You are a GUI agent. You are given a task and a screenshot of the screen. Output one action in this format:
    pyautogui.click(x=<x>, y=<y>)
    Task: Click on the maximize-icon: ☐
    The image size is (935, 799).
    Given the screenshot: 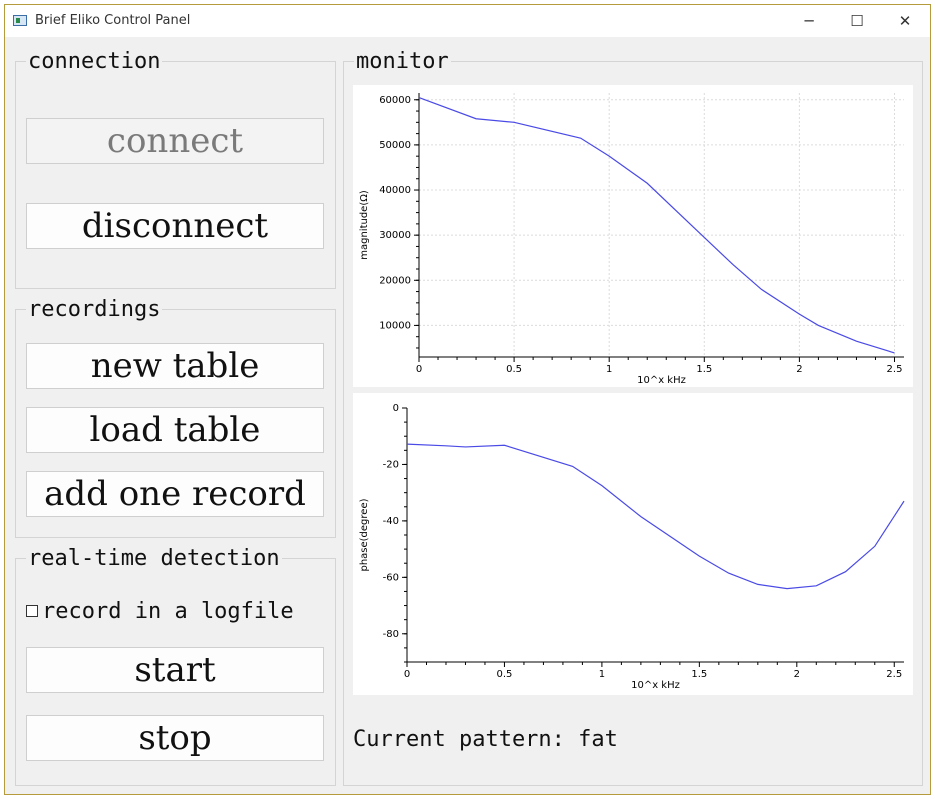 What is the action you would take?
    pyautogui.click(x=857, y=21)
    